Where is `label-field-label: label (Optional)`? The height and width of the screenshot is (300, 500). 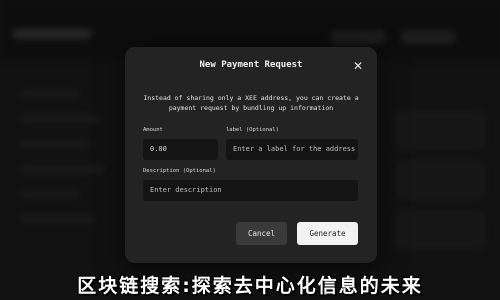
label-field-label: label (Optional) is located at coordinates (252, 130).